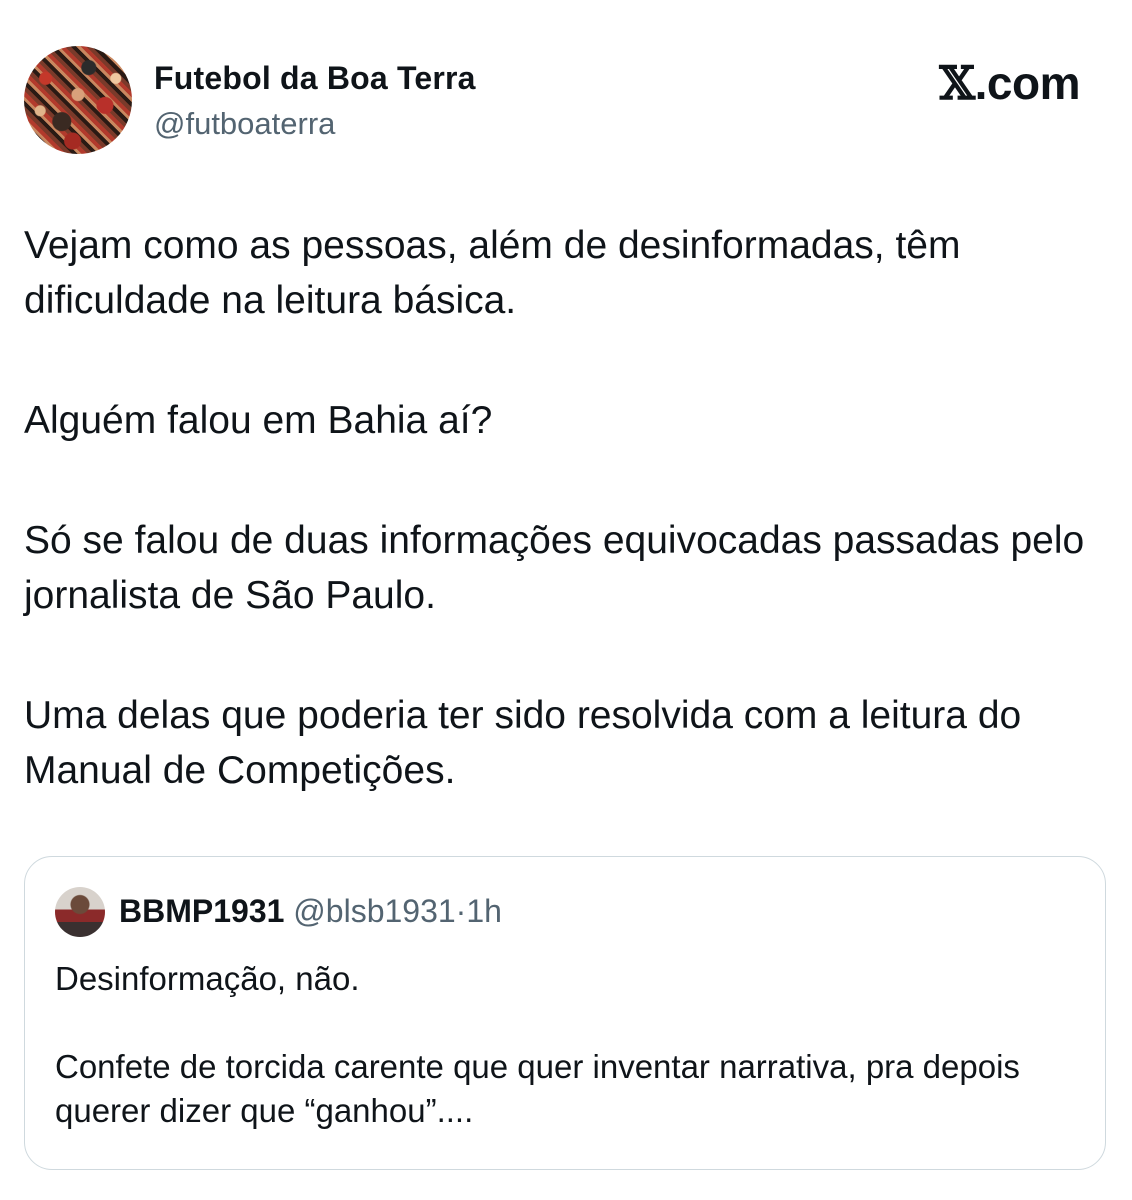  I want to click on quoted-tweet-header: BBMP1931 @blsb1931·1h, so click(310, 911).